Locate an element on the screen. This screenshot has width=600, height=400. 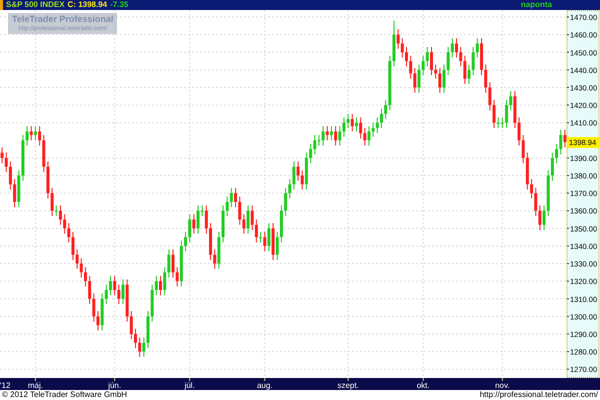
axis-label: máj. is located at coordinates (35, 385).